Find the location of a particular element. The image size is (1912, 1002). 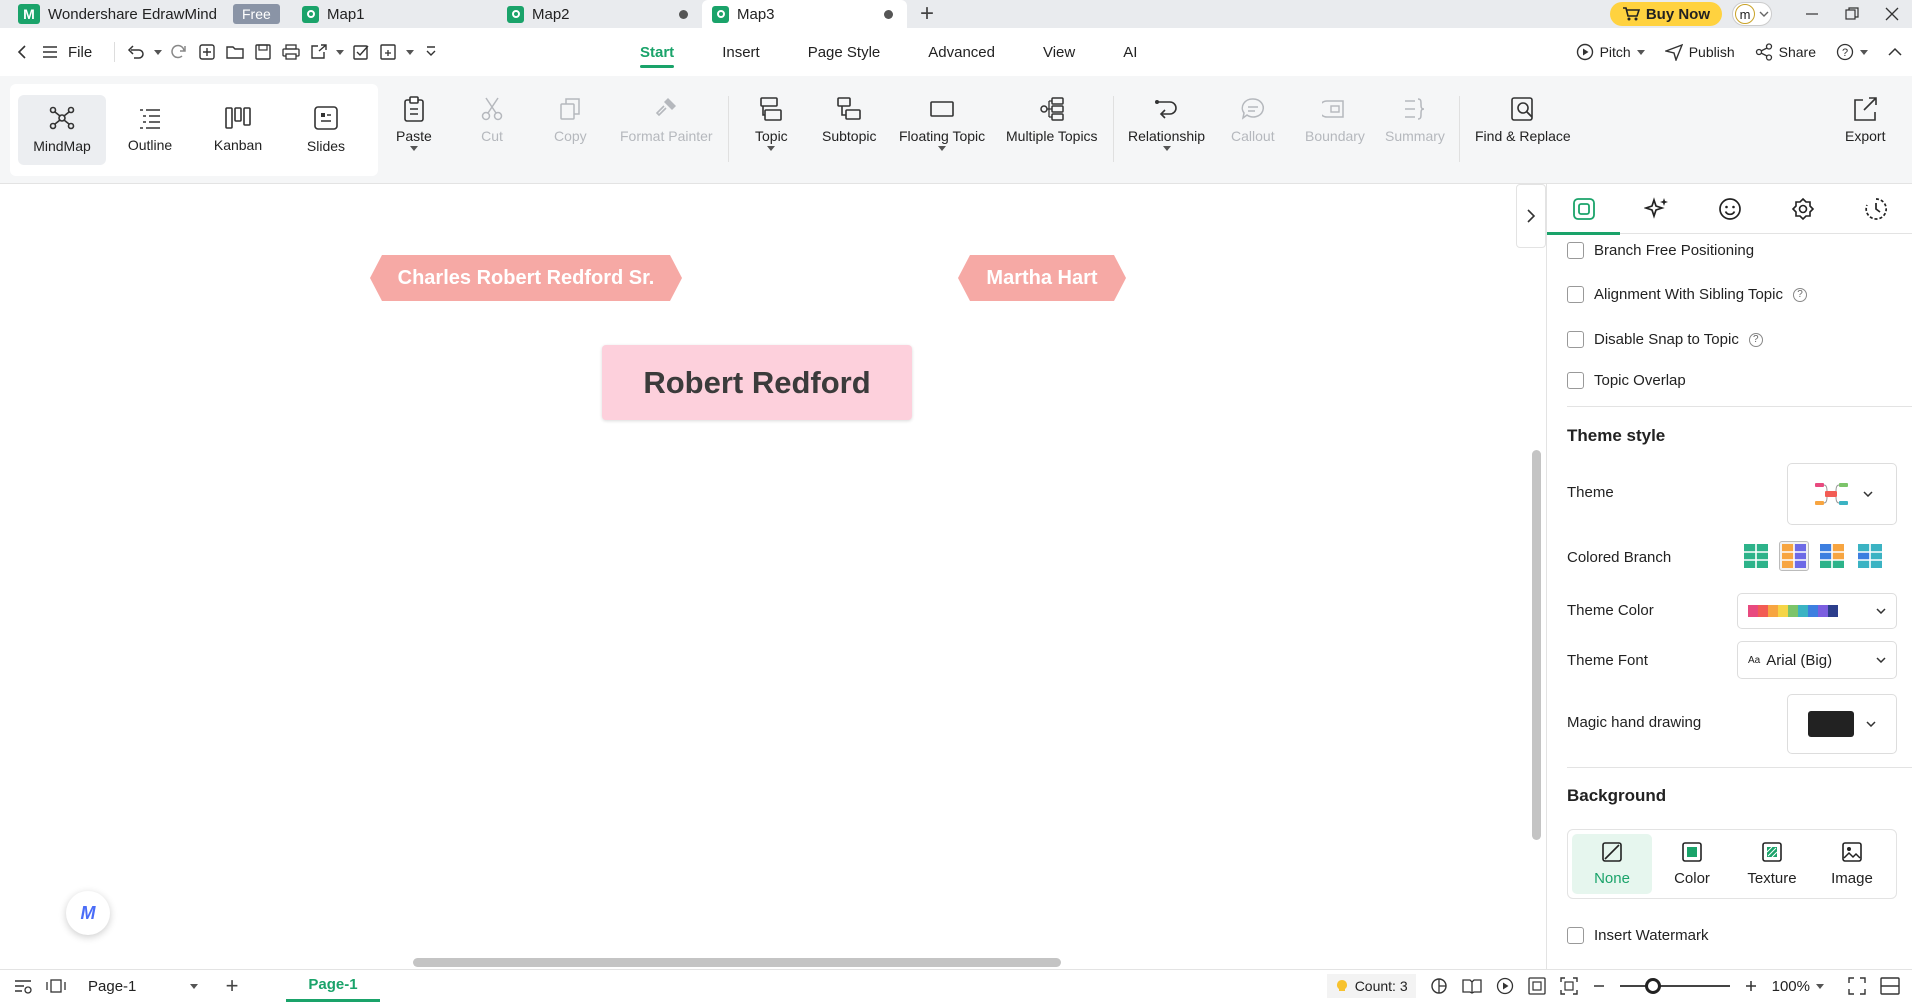

theme-dropdown is located at coordinates (1842, 494).